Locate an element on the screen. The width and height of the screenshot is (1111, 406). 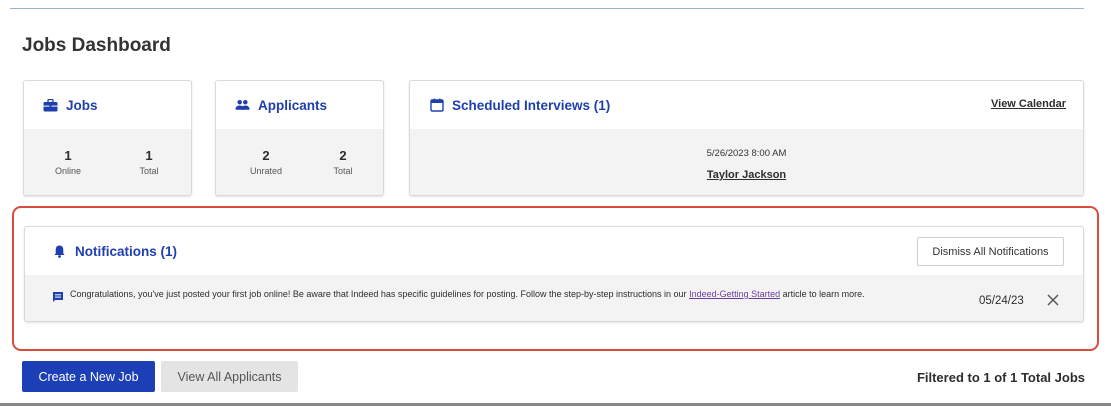
create-new-job-button: Create a New Job is located at coordinates (88, 376).